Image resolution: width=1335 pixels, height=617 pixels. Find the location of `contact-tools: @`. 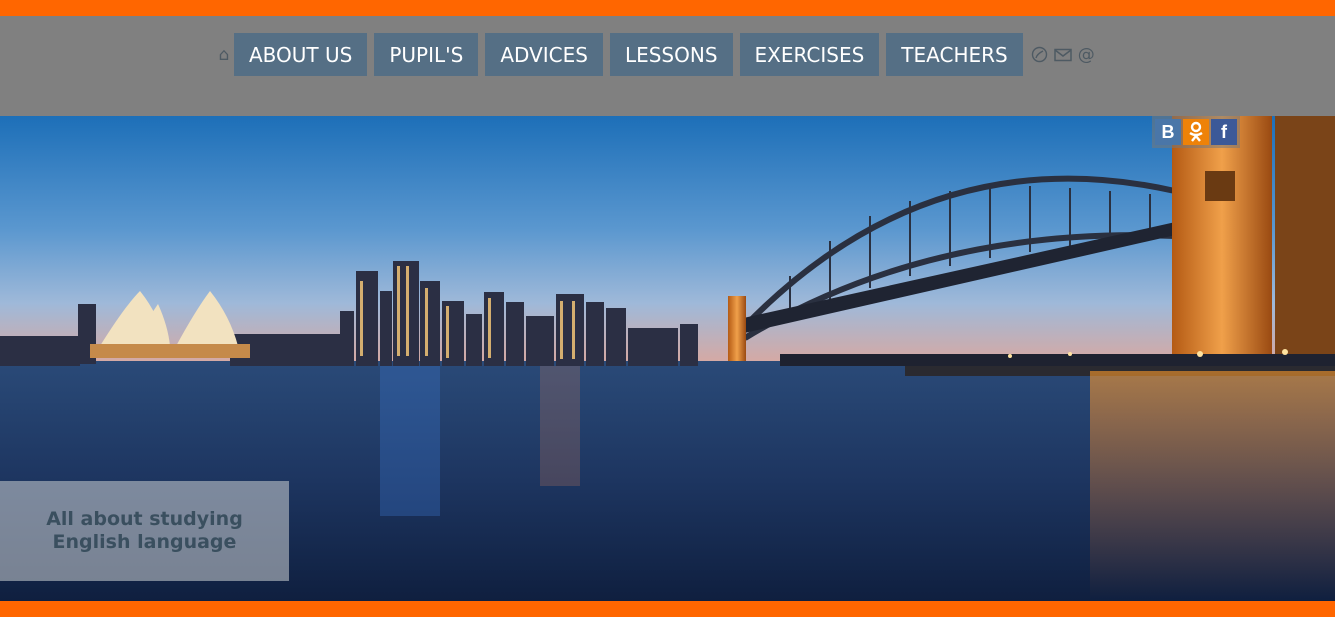

contact-tools: @ is located at coordinates (1063, 55).